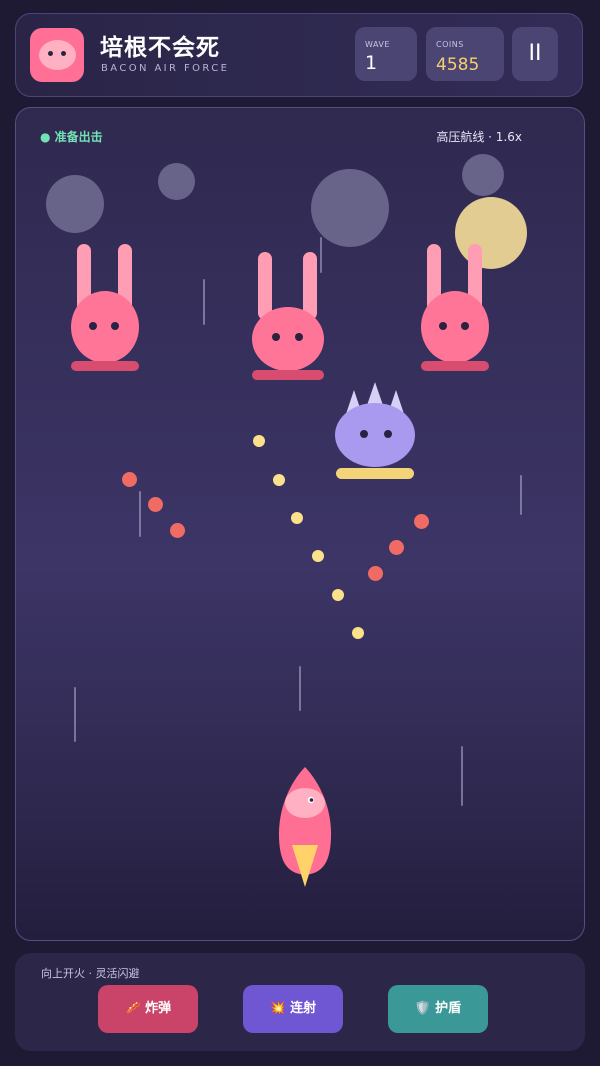 The width and height of the screenshot is (600, 1066). What do you see at coordinates (57, 55) in the screenshot?
I see `pig-logo-icon` at bounding box center [57, 55].